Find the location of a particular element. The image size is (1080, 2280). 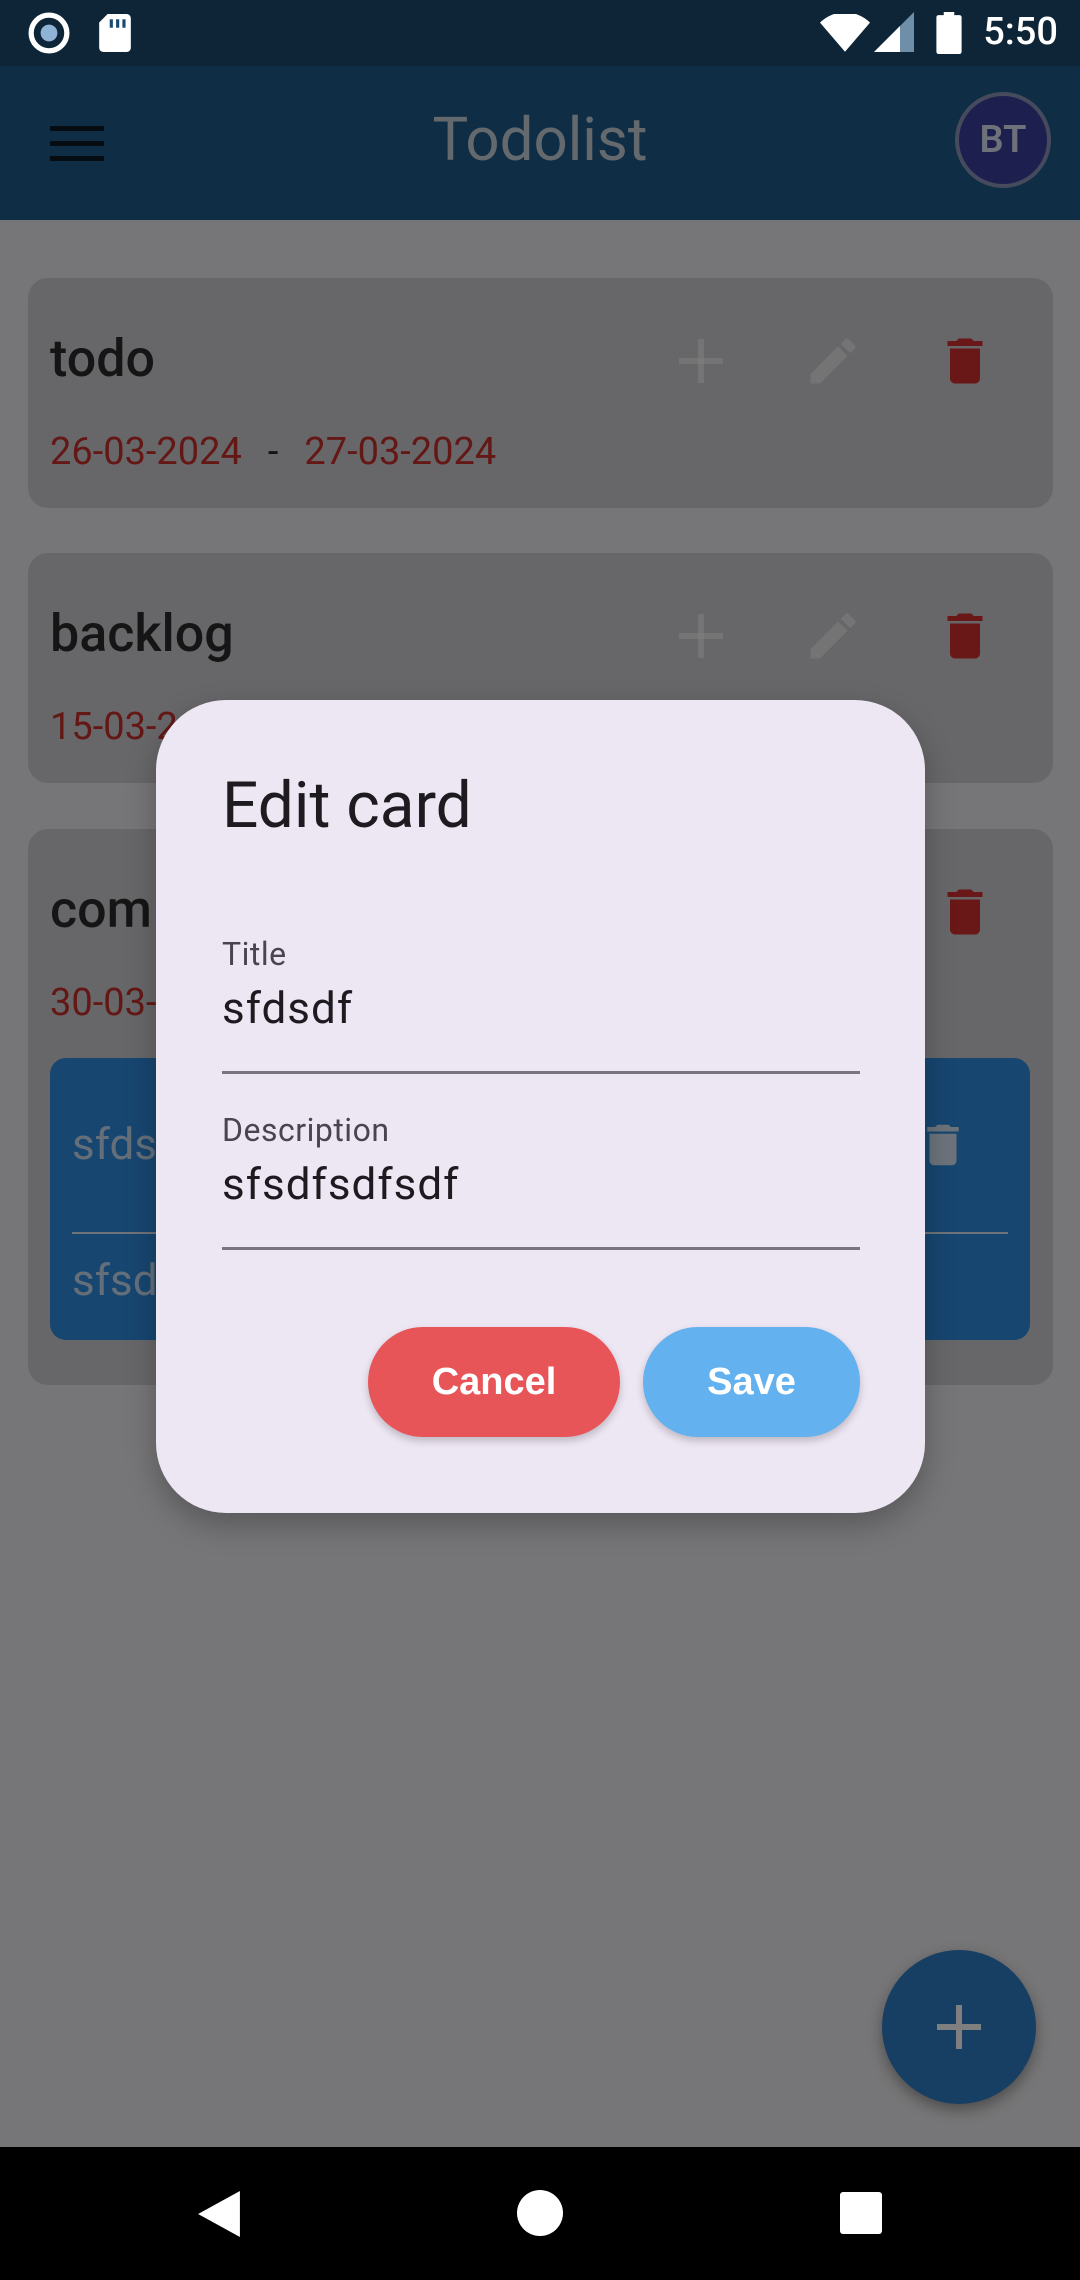

title-input: sfdsdf is located at coordinates (287, 1008).